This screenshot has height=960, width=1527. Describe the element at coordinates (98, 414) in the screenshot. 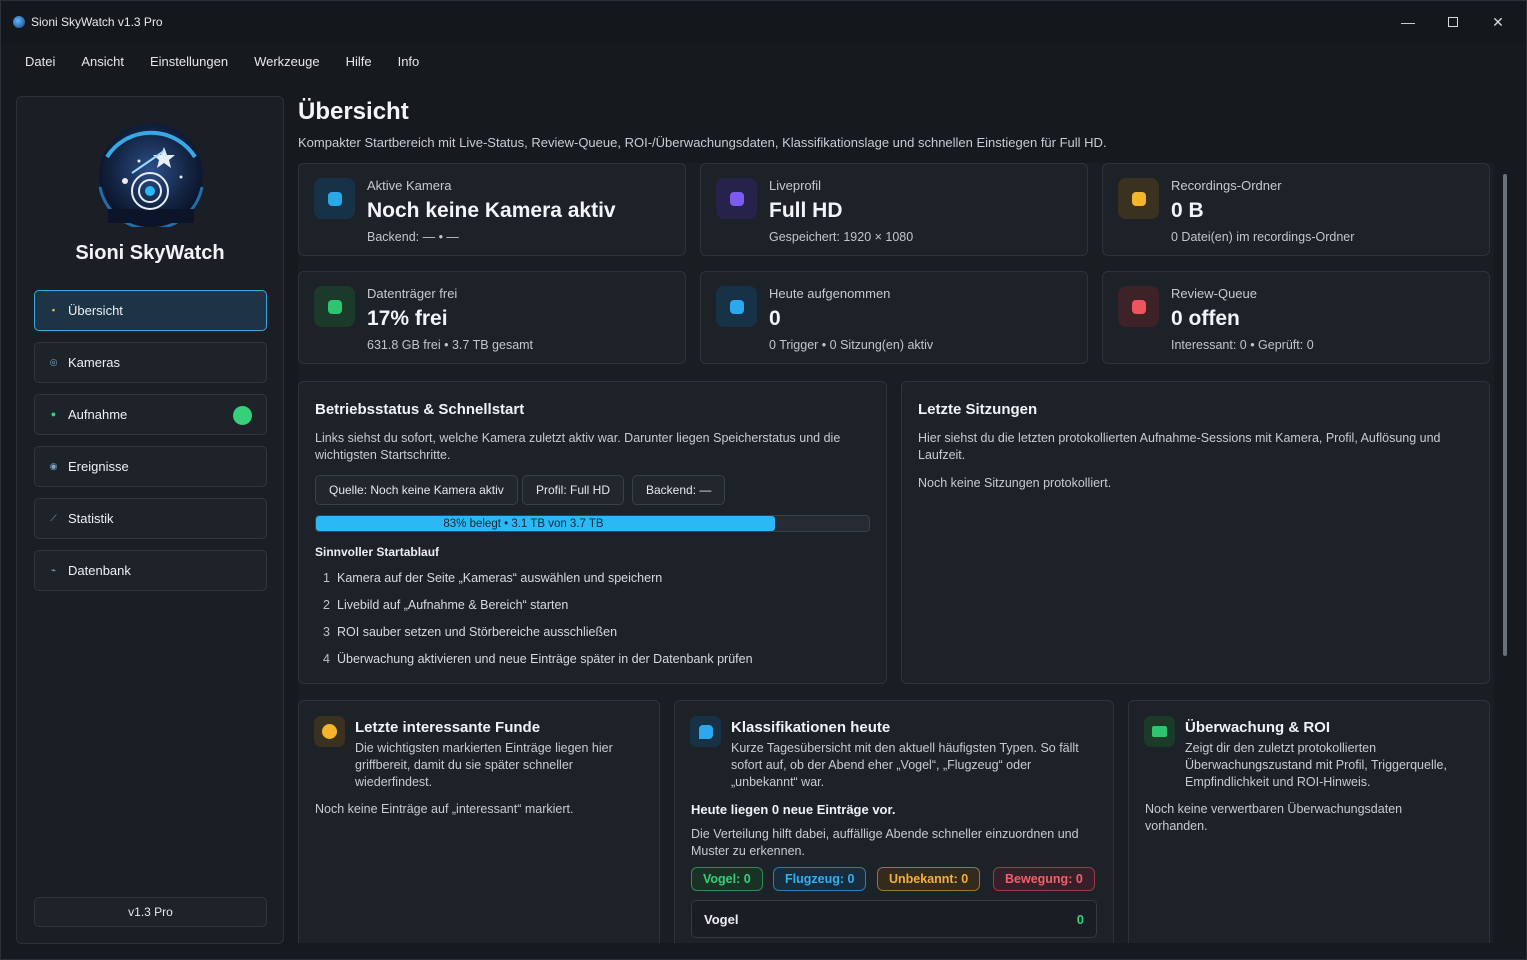

I see `sidebar-item-label: Aufnahme` at that location.